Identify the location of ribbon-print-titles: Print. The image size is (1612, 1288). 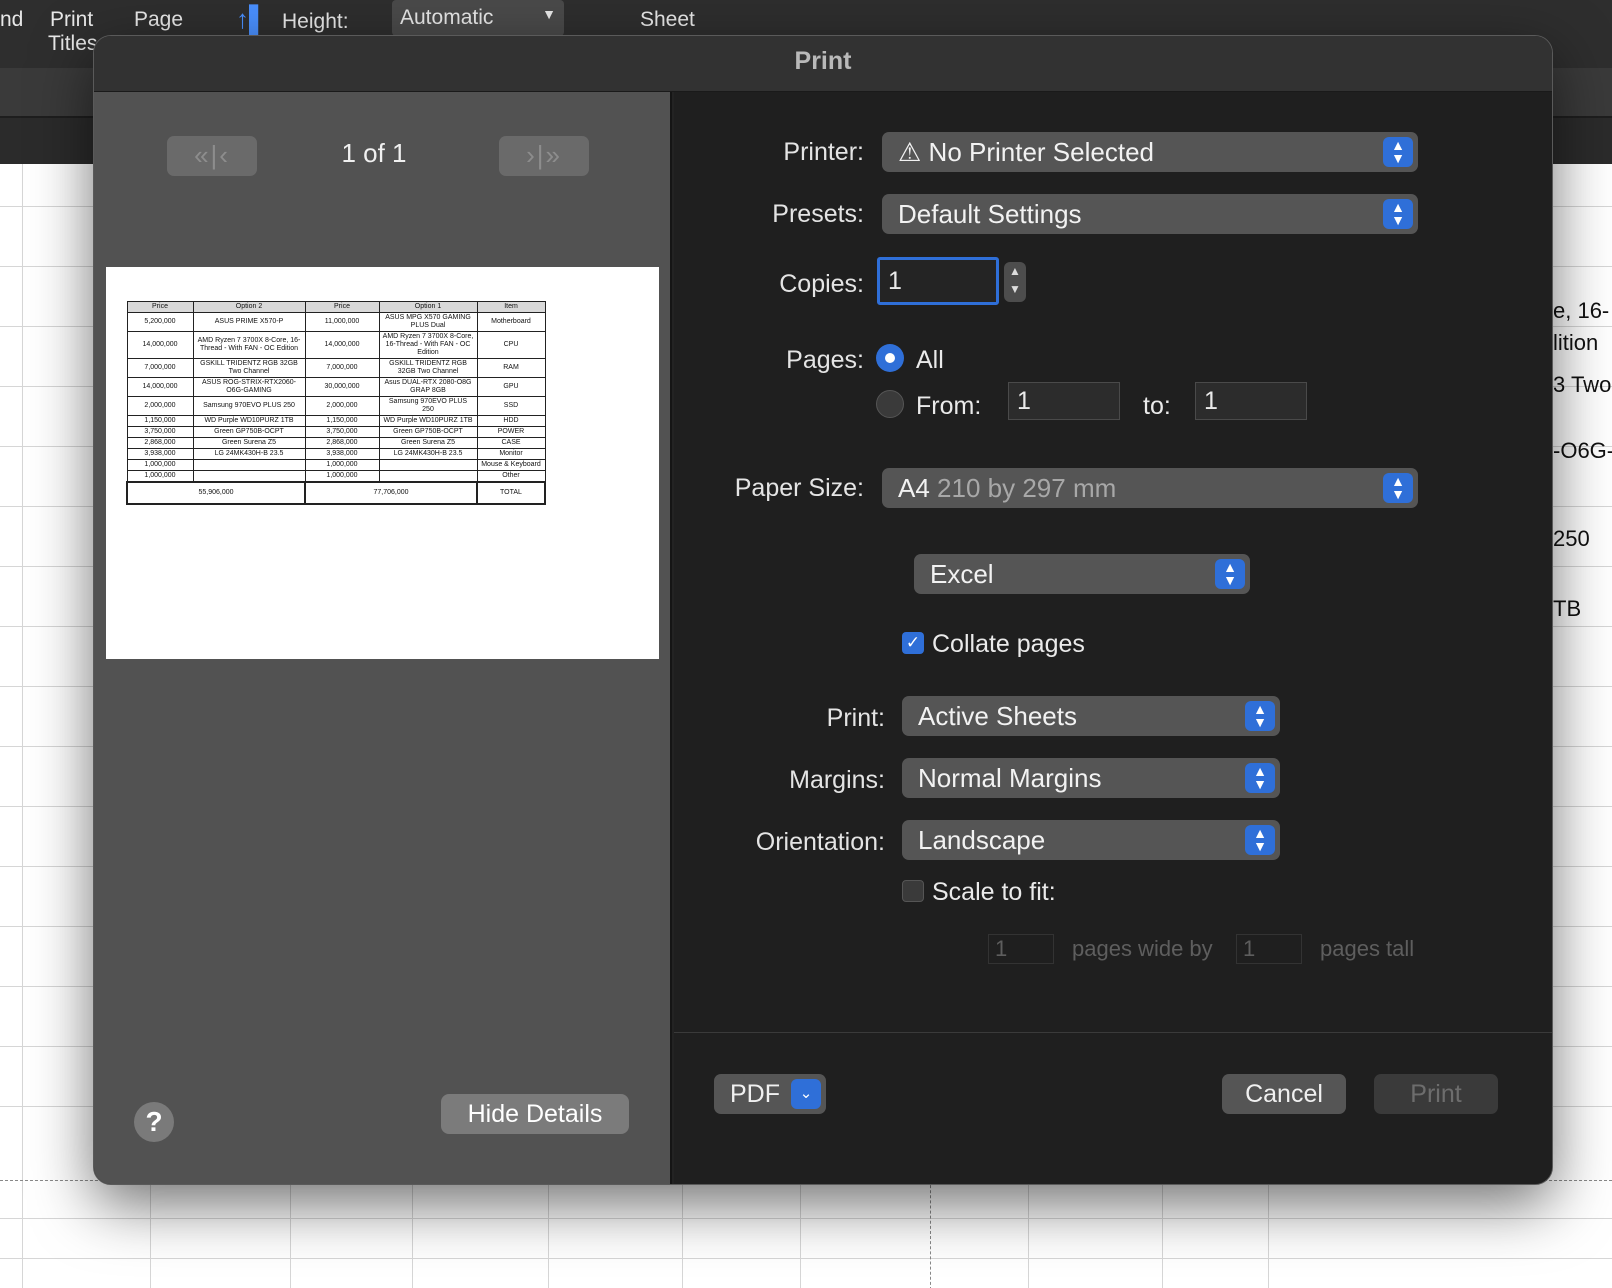
(71, 20).